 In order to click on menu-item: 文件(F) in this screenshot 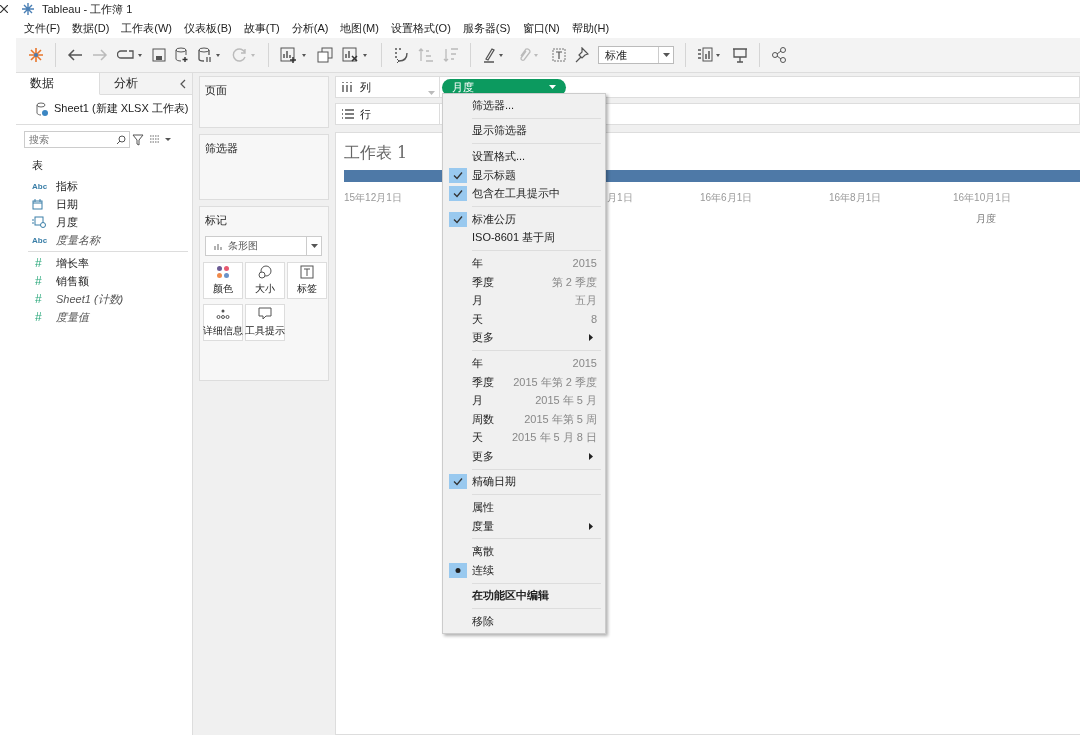, I will do `click(42, 28)`.